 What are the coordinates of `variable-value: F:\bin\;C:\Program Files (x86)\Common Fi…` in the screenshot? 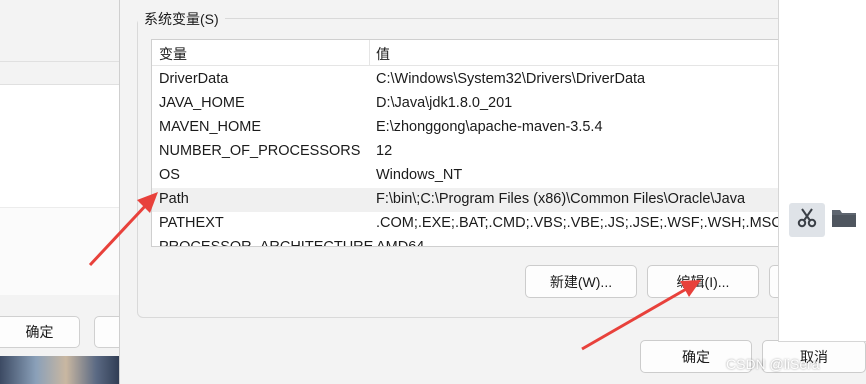 It's located at (561, 199).